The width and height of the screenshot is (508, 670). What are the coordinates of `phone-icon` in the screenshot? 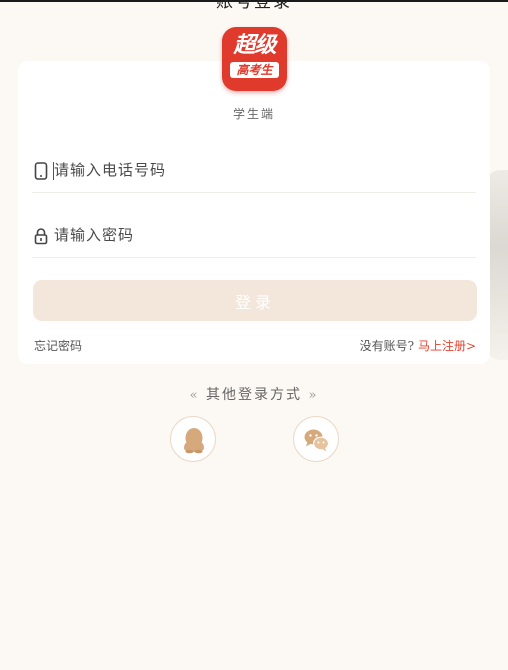 It's located at (41, 171).